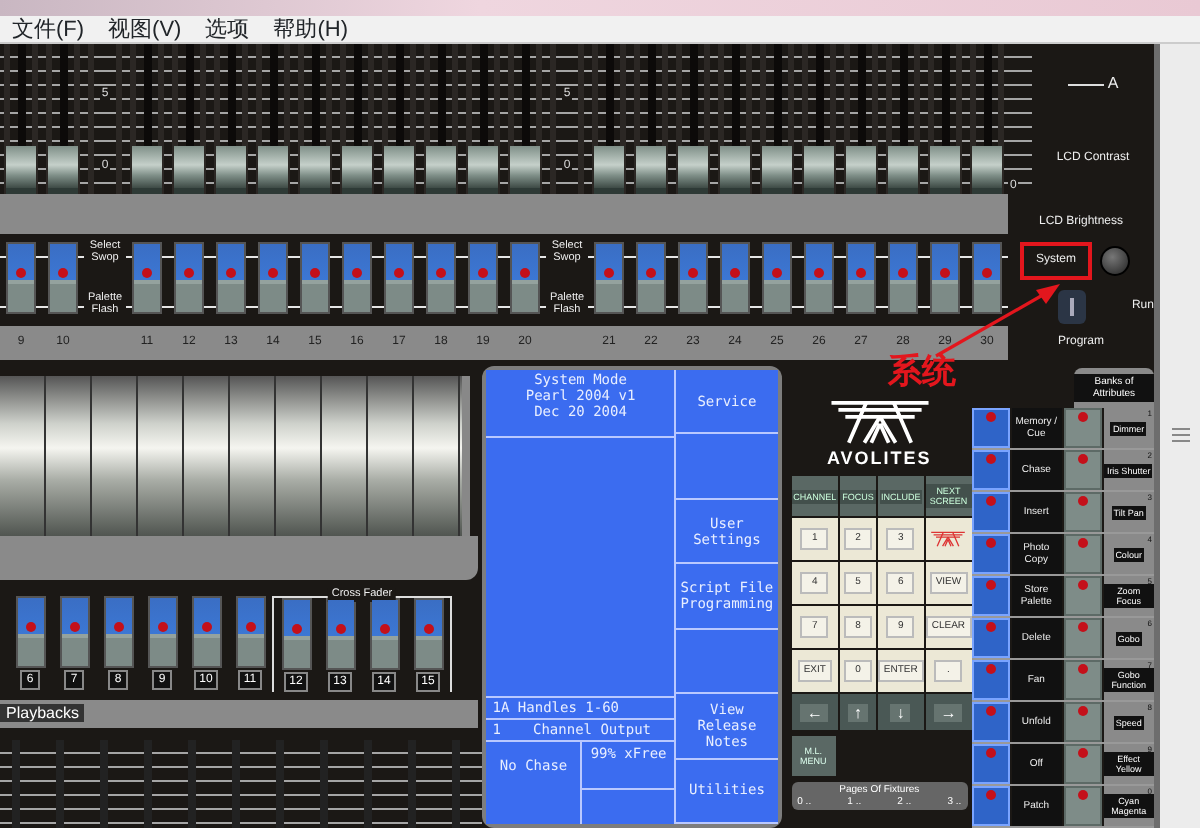  I want to click on arrow-key: ↓, so click(900, 712).